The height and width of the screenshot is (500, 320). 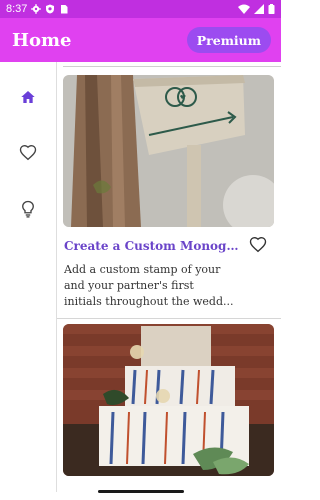 I want to click on rail-item-favorites, so click(x=28, y=153).